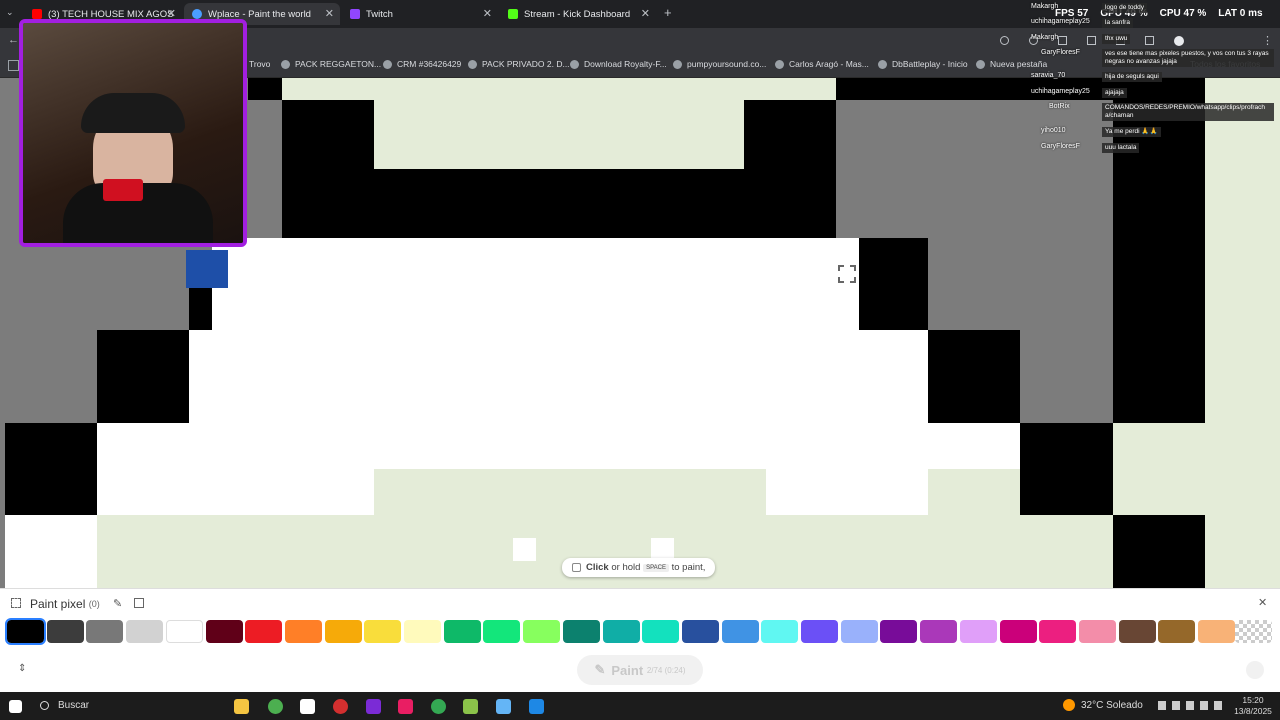  What do you see at coordinates (207, 269) in the screenshot?
I see `selected-pixel` at bounding box center [207, 269].